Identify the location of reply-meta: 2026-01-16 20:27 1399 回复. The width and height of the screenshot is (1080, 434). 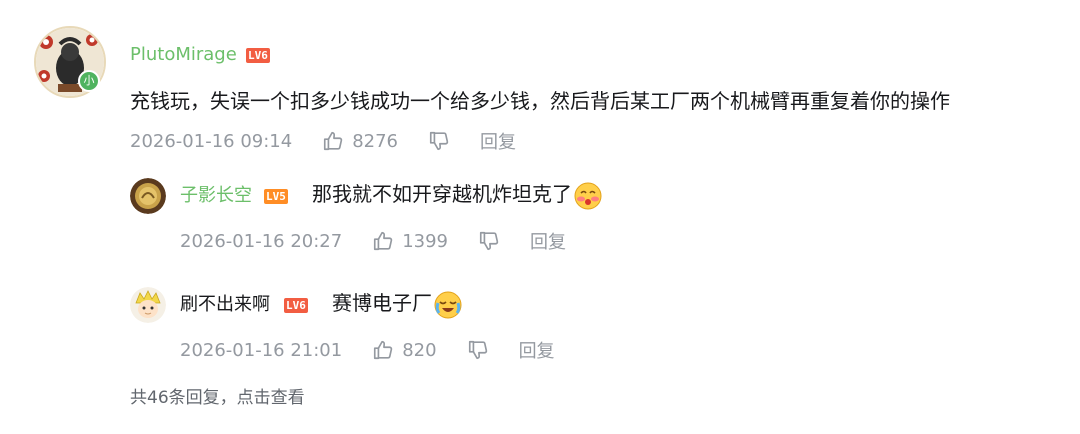
(373, 241).